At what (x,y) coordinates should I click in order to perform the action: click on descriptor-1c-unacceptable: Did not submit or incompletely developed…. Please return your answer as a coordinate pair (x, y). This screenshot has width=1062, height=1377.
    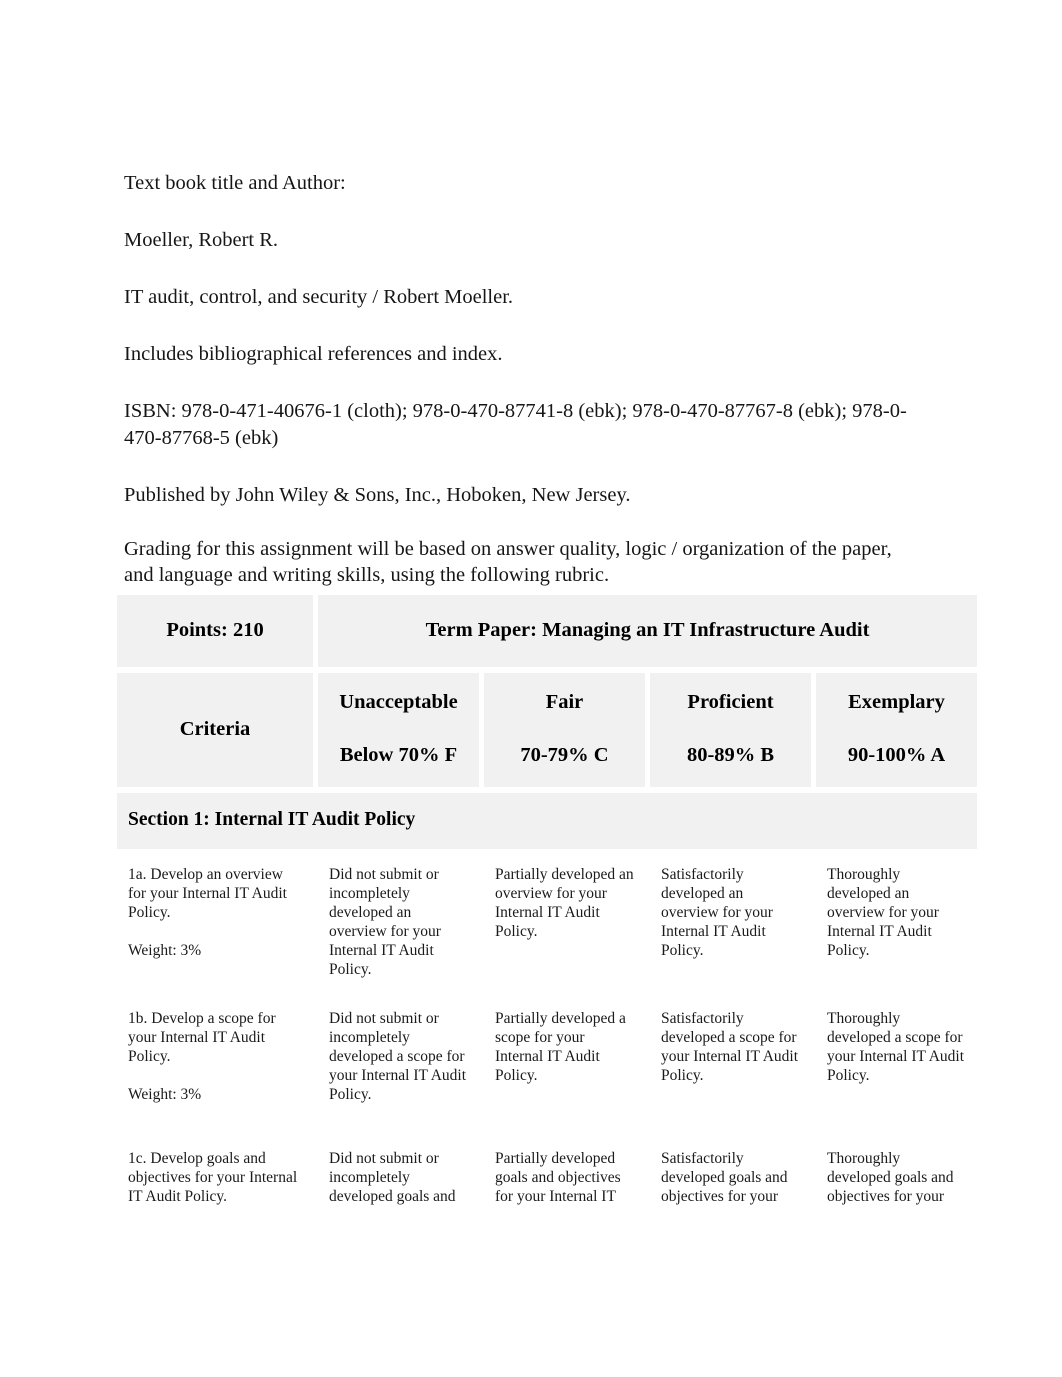
    Looking at the image, I should click on (398, 1178).